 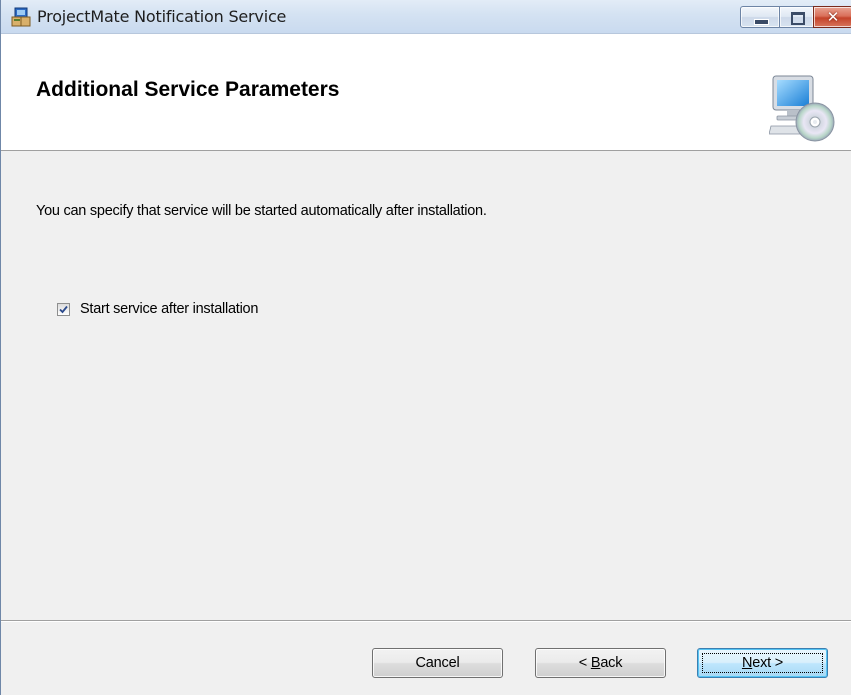 I want to click on maximize-icon, so click(x=798, y=18).